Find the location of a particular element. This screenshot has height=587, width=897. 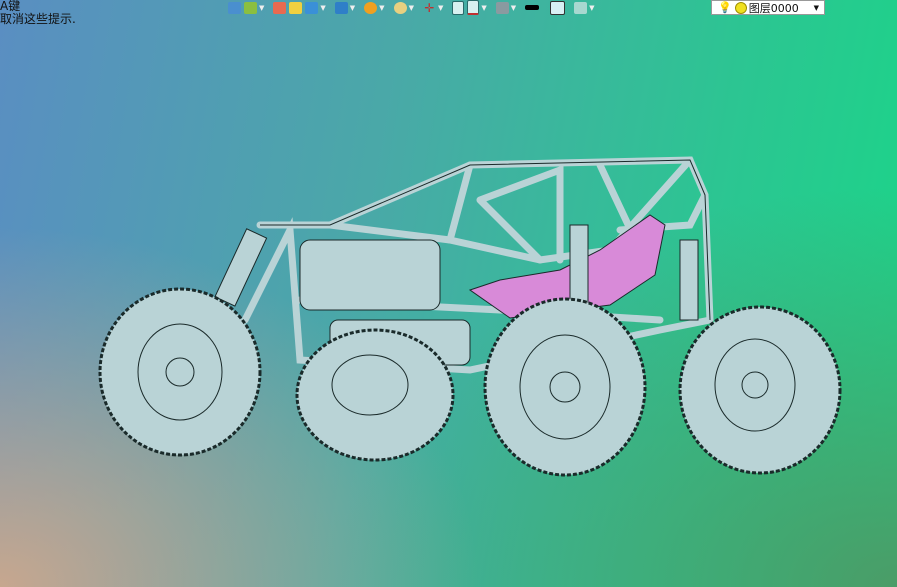

wheel-front-right is located at coordinates (760, 390).